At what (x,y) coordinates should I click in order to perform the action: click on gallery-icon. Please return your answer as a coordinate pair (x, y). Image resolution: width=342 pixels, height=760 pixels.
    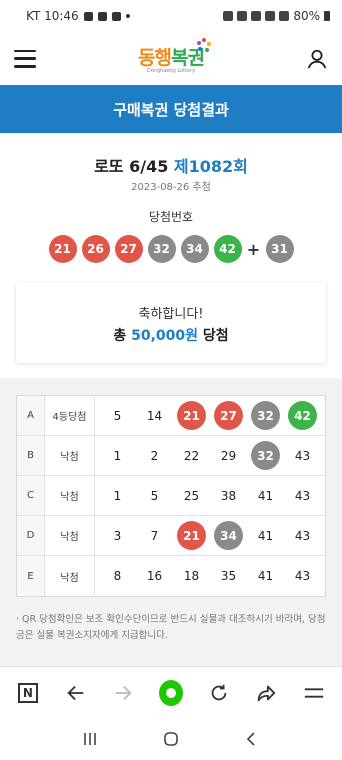
    Looking at the image, I should click on (88, 16).